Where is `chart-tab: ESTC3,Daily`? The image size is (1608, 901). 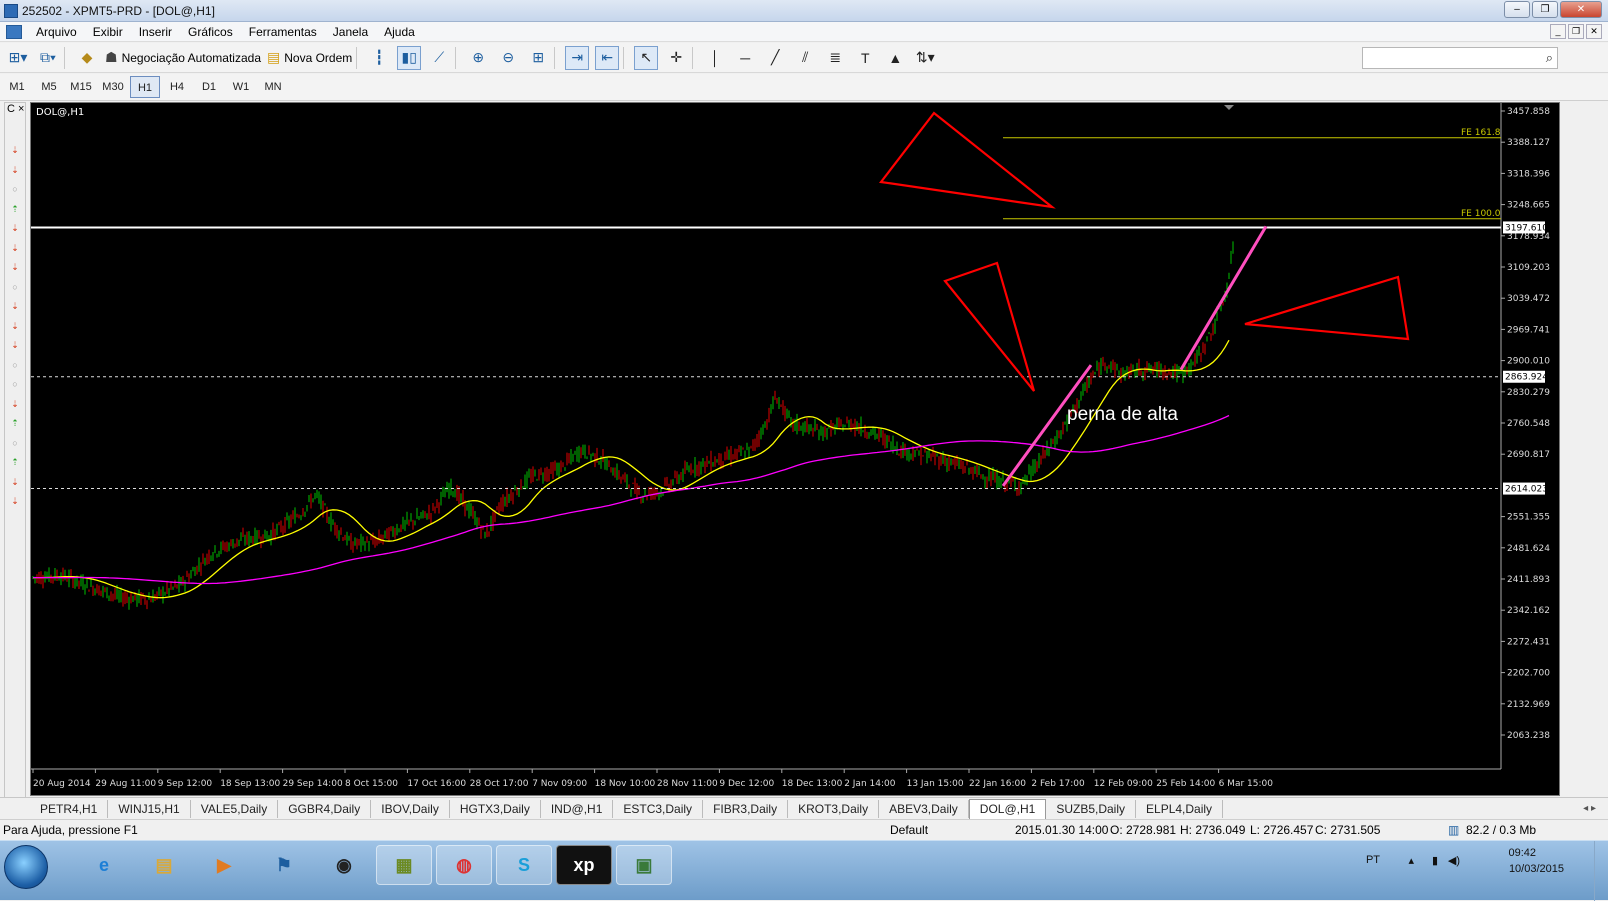 chart-tab: ESTC3,Daily is located at coordinates (658, 808).